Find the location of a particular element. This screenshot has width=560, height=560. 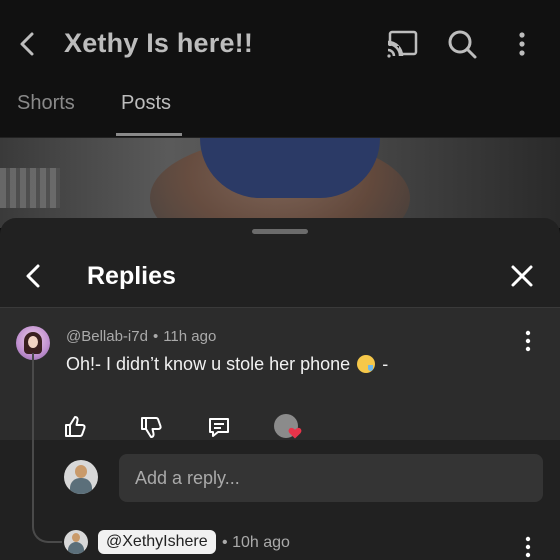

heart-icon is located at coordinates (295, 433).